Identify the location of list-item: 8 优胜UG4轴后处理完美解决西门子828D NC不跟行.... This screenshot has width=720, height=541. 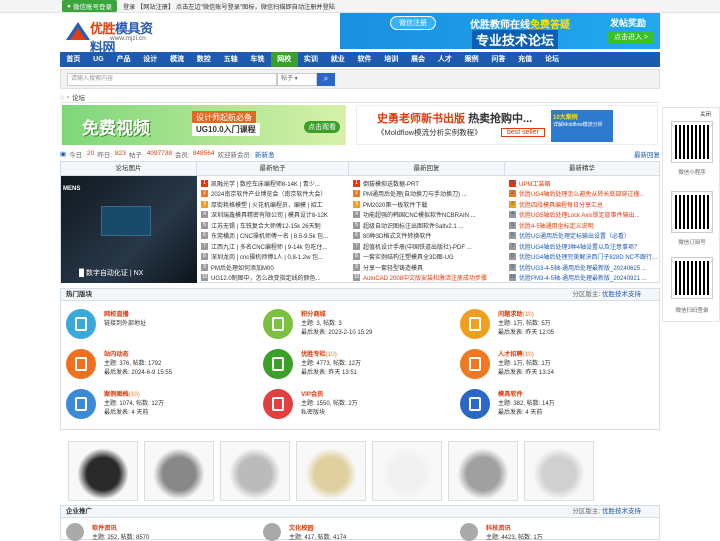
(584, 257).